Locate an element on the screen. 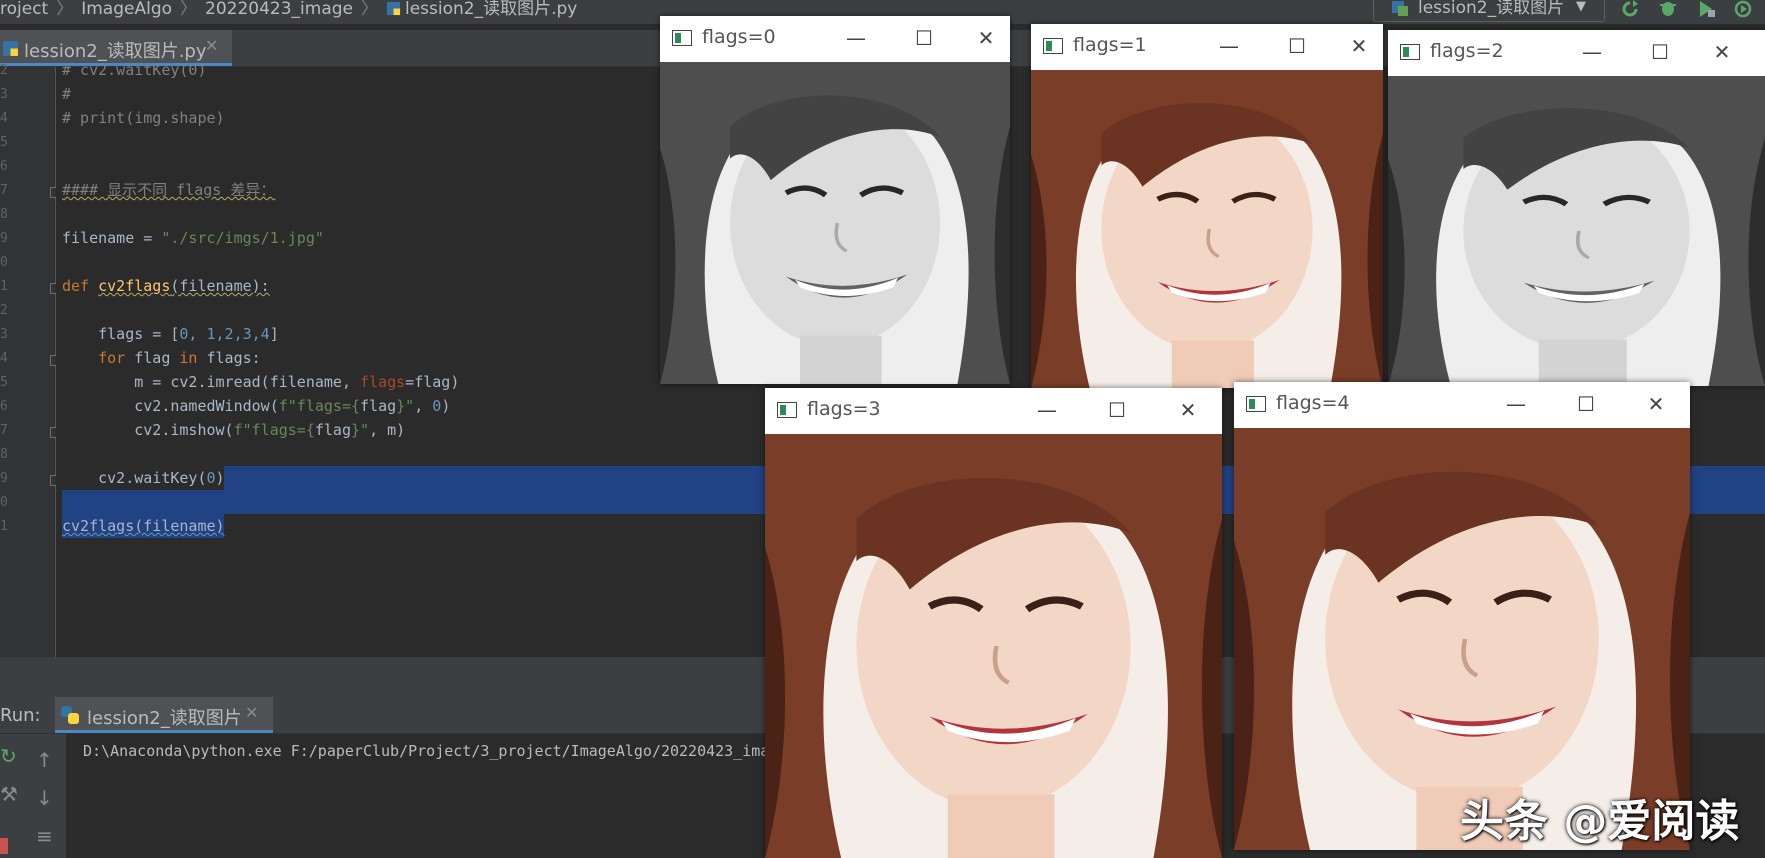 Image resolution: width=1765 pixels, height=858 pixels. chevron-down-icon: ▼ is located at coordinates (1581, 7).